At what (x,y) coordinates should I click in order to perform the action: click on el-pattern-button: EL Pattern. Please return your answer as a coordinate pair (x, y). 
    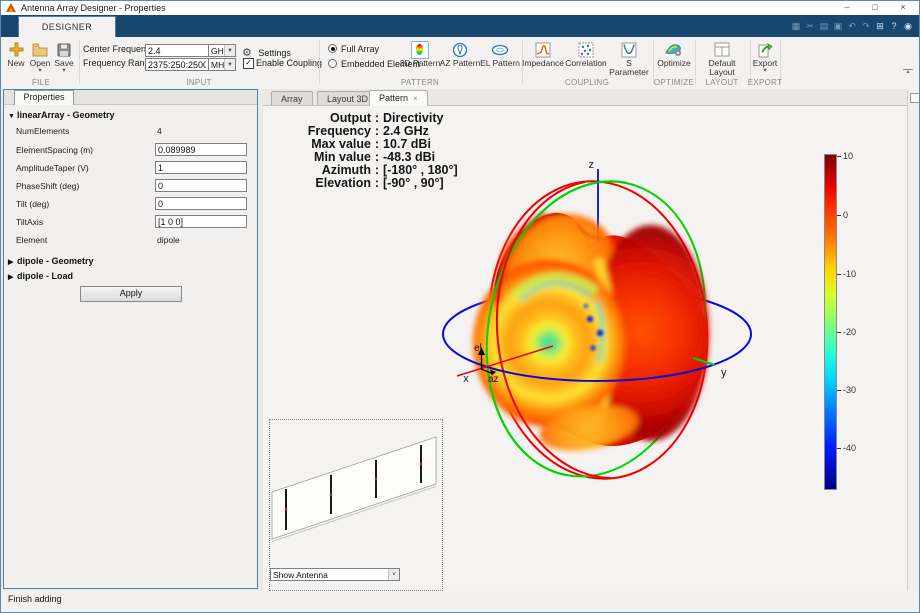
    Looking at the image, I should click on (500, 53).